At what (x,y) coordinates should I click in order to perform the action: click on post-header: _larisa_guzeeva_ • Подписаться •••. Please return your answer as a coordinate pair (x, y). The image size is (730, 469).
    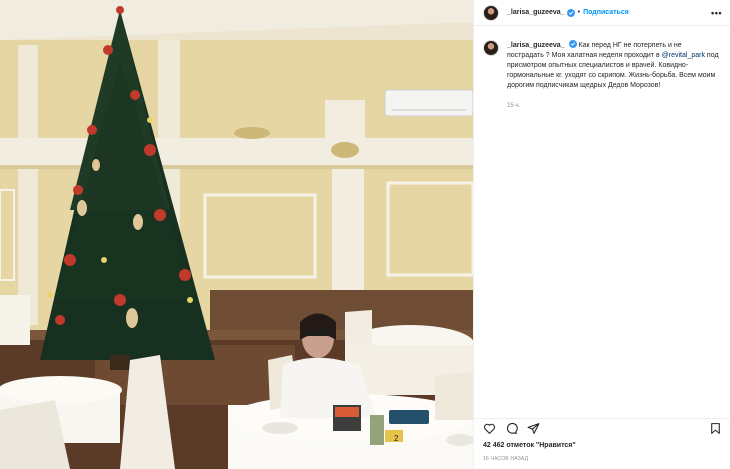
    Looking at the image, I should click on (602, 13).